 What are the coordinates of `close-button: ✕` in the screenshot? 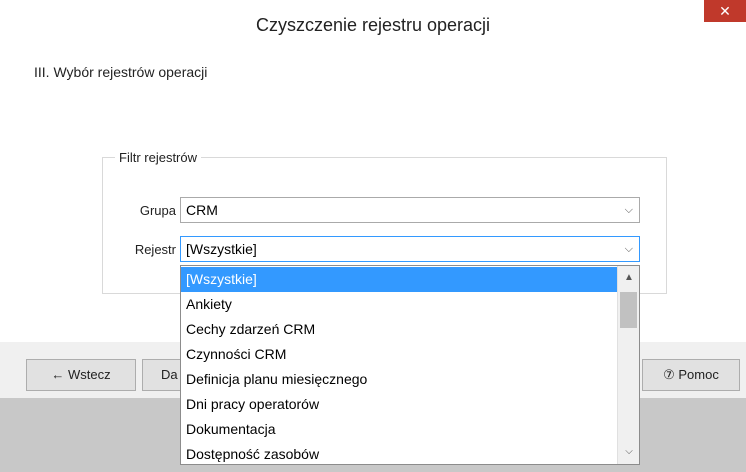 It's located at (725, 11).